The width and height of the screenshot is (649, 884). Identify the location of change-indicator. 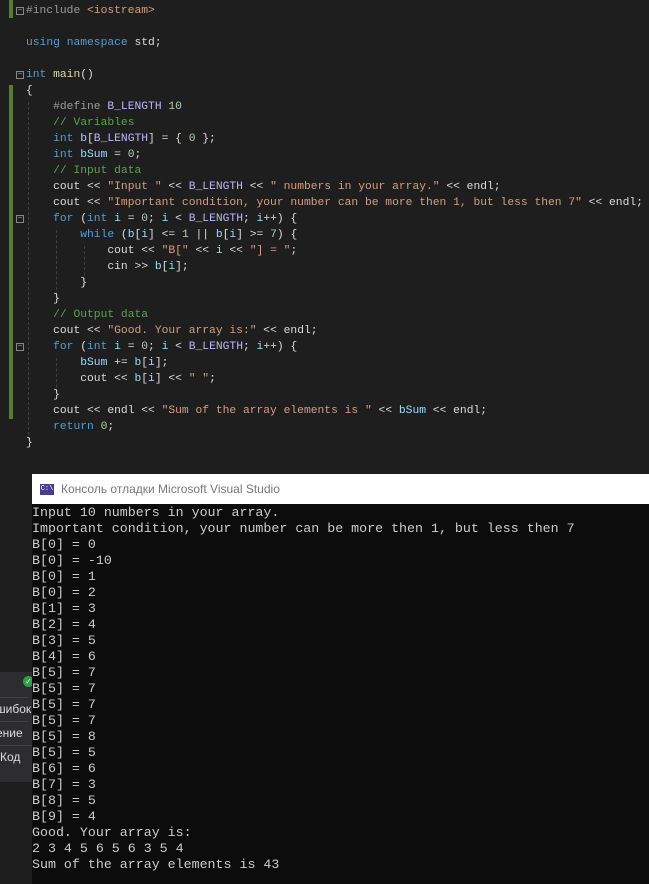
(11, 252).